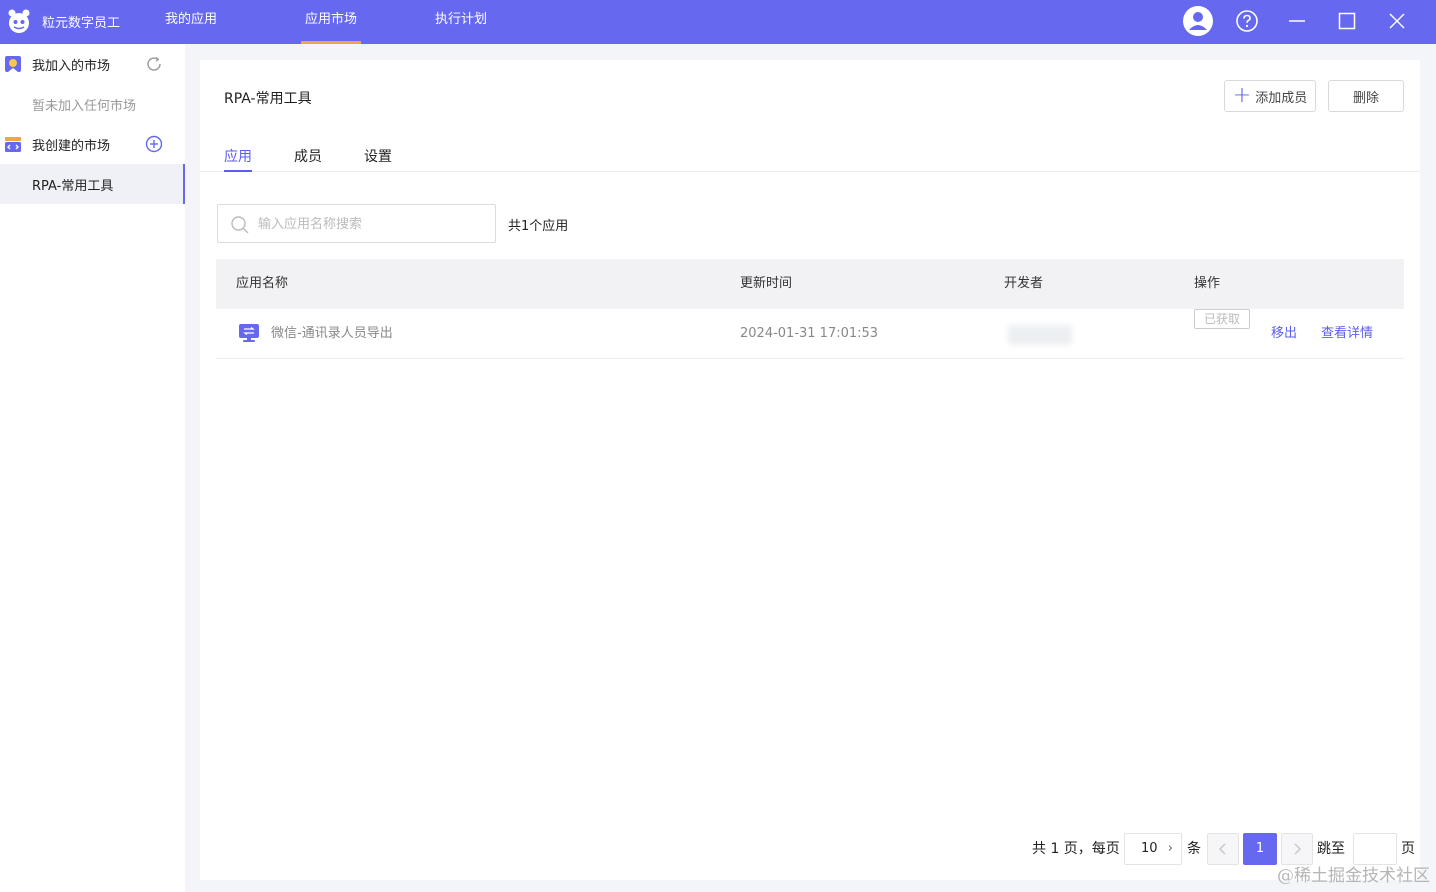 This screenshot has width=1436, height=892. I want to click on sidebar-item-rpa-tools: RPA-常用工具, so click(92, 184).